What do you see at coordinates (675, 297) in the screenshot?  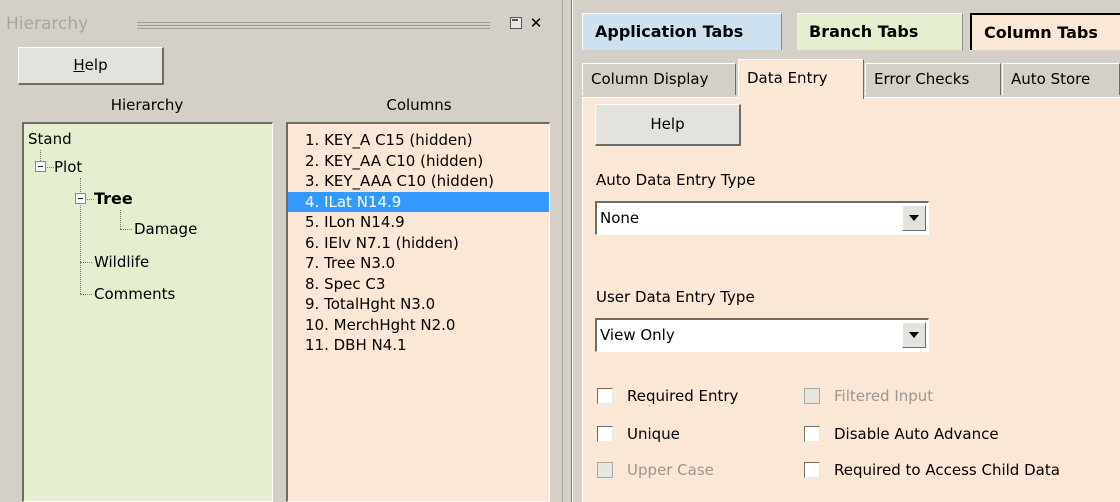 I see `user-entry-type-label: User Data Entry Type` at bounding box center [675, 297].